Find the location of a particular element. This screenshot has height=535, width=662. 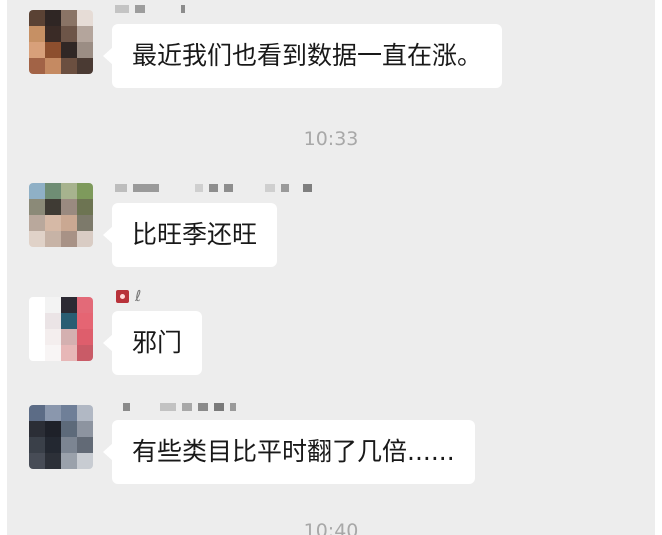

message-text: 最近我们也看到数据一直在涨。 is located at coordinates (307, 55).